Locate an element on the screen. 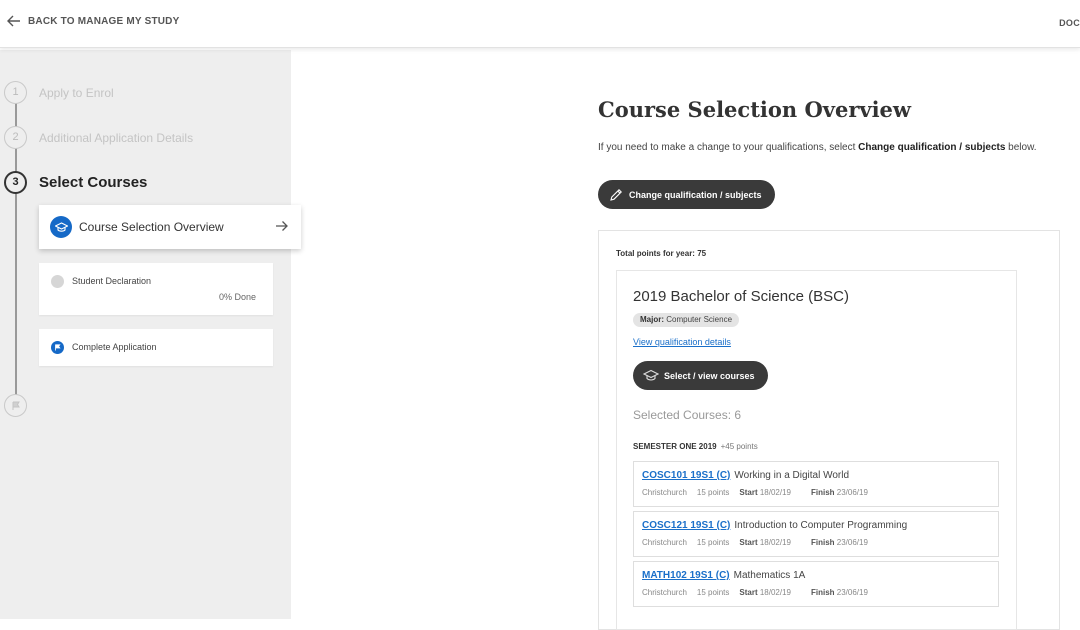 The image size is (1080, 630). semester-points: +45 points is located at coordinates (739, 446).